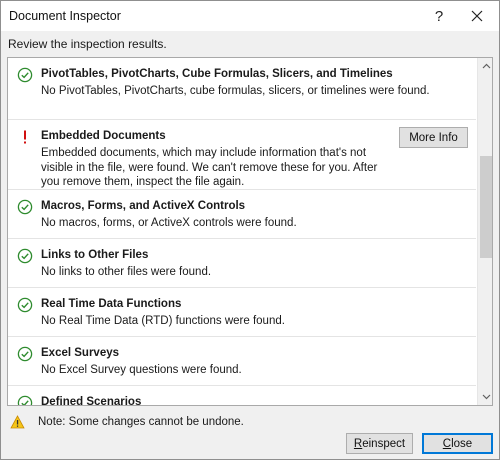 The width and height of the screenshot is (500, 460). I want to click on close-window-button, so click(477, 16).